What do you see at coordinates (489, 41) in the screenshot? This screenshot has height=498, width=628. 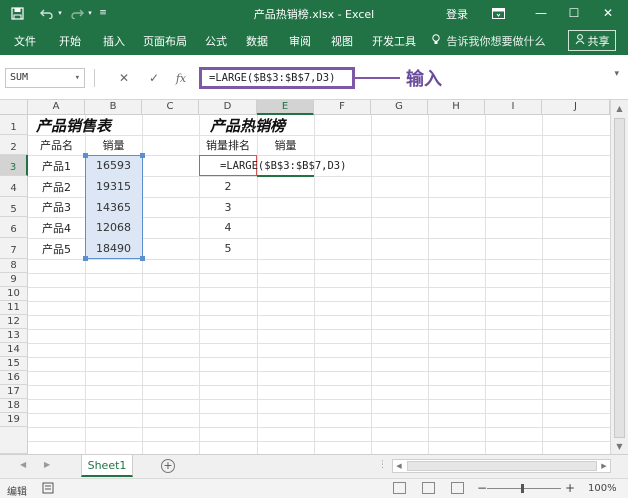 I see `tell-me-search: 告诉我你想要做什么` at bounding box center [489, 41].